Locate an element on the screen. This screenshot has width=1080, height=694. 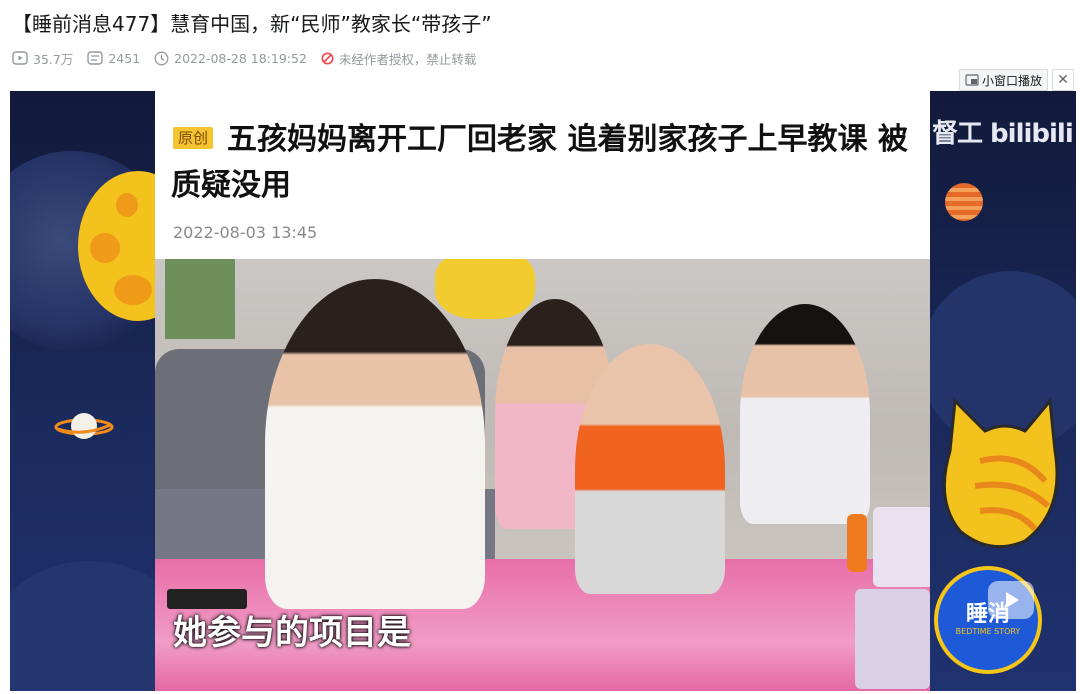
mini-window-button: 小窗口播放 is located at coordinates (1003, 80).